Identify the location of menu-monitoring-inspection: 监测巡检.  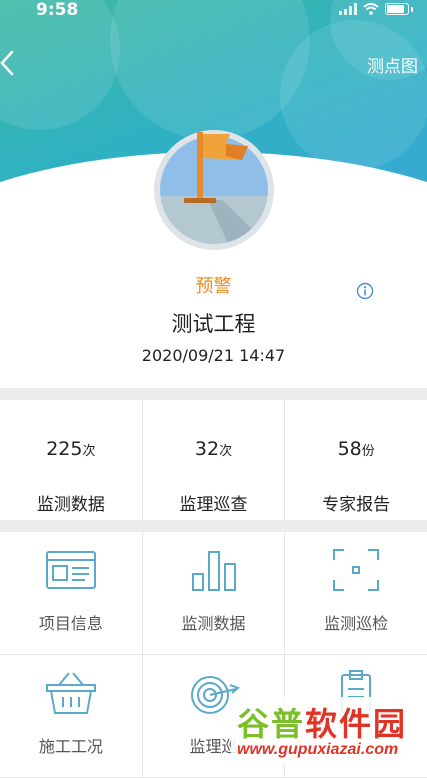
(356, 593).